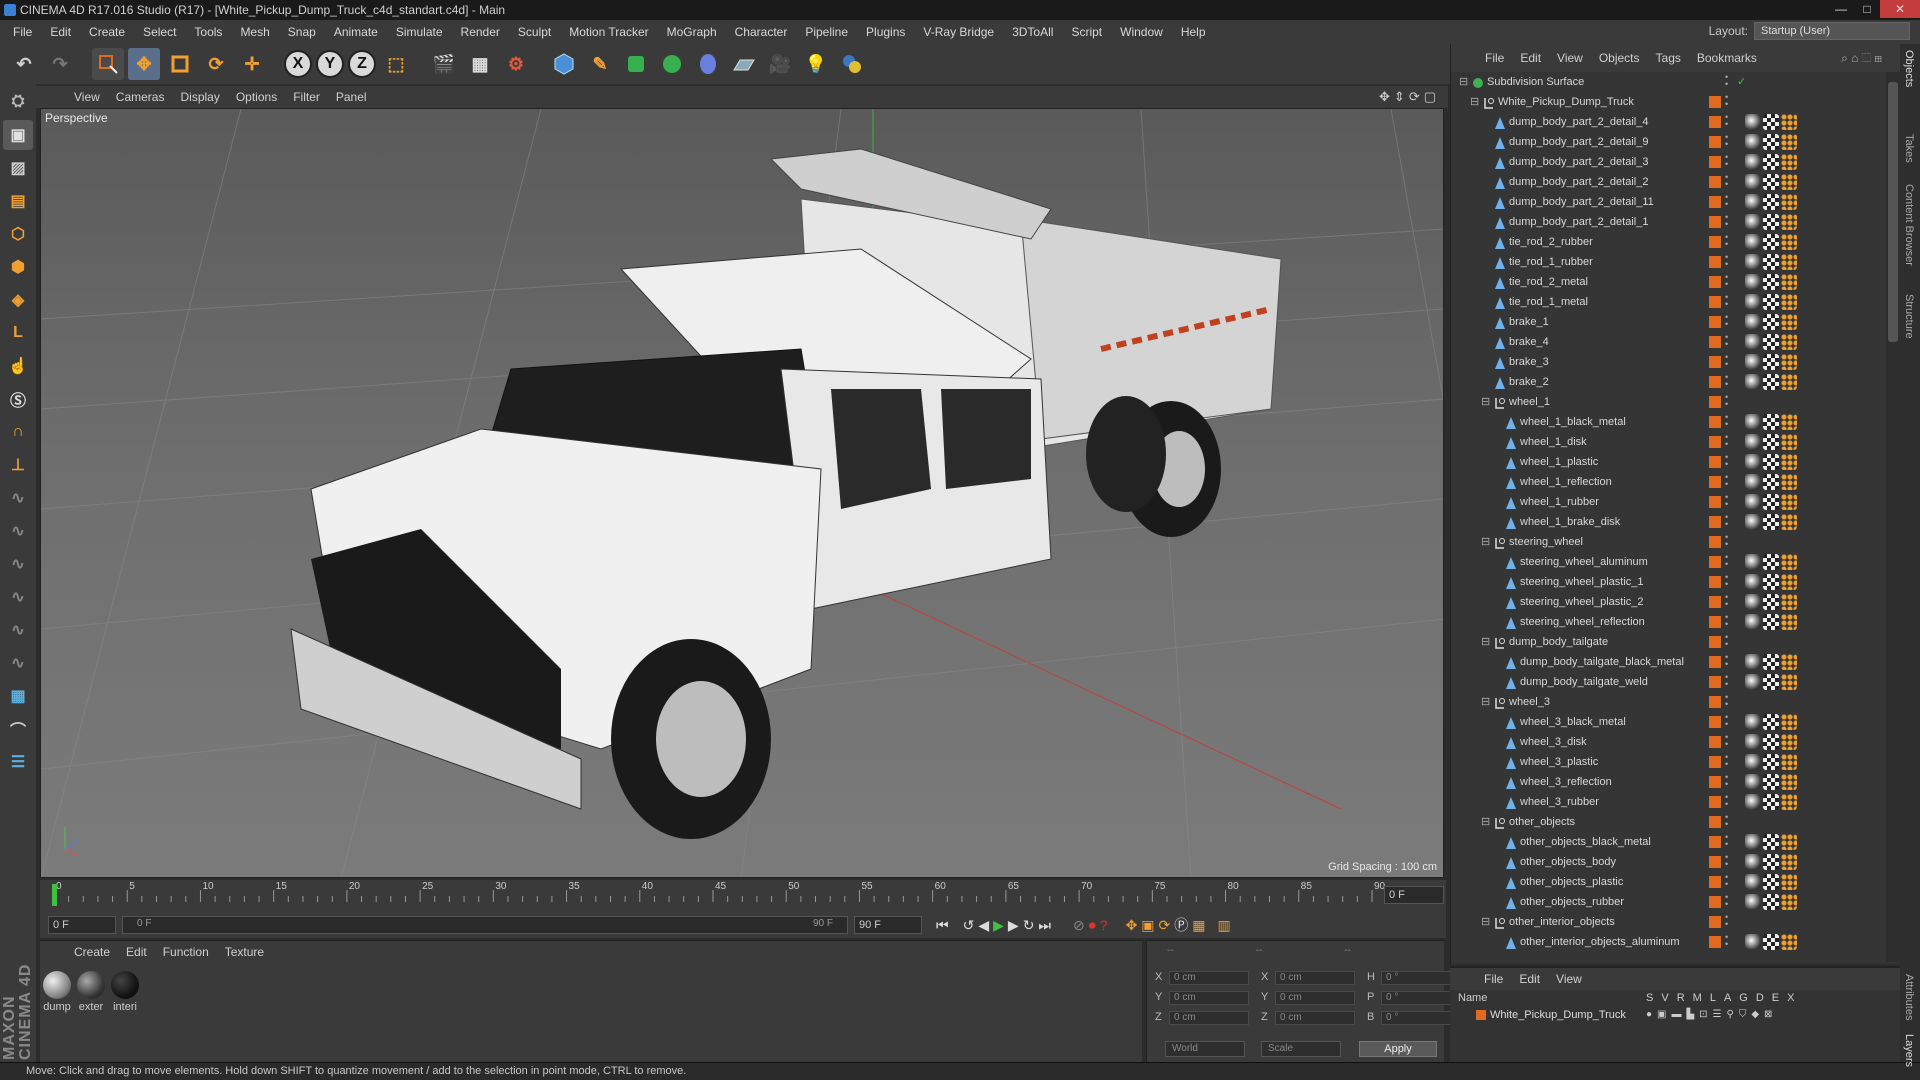  What do you see at coordinates (91, 992) in the screenshot?
I see `material-swatch: exter` at bounding box center [91, 992].